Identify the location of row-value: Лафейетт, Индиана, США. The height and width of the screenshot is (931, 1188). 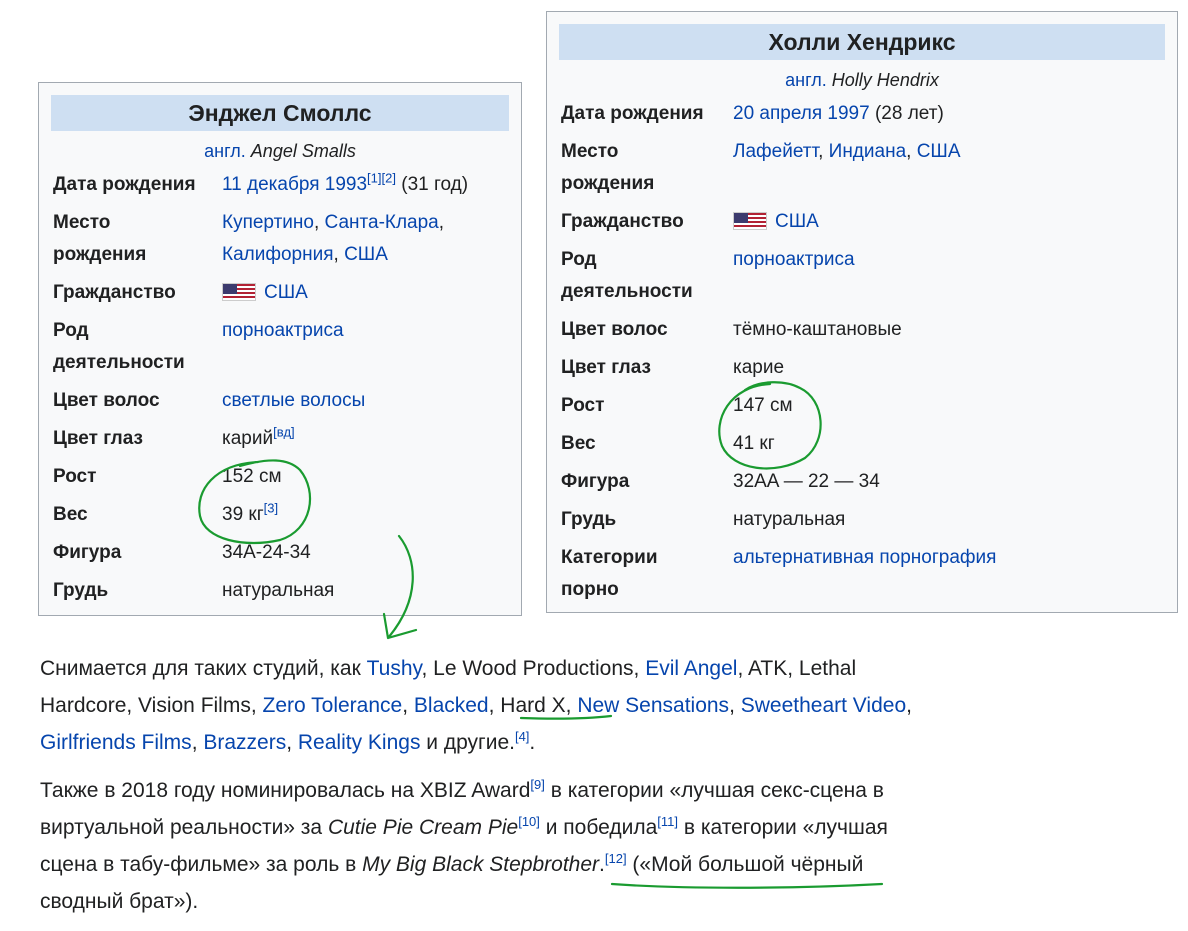
(847, 151).